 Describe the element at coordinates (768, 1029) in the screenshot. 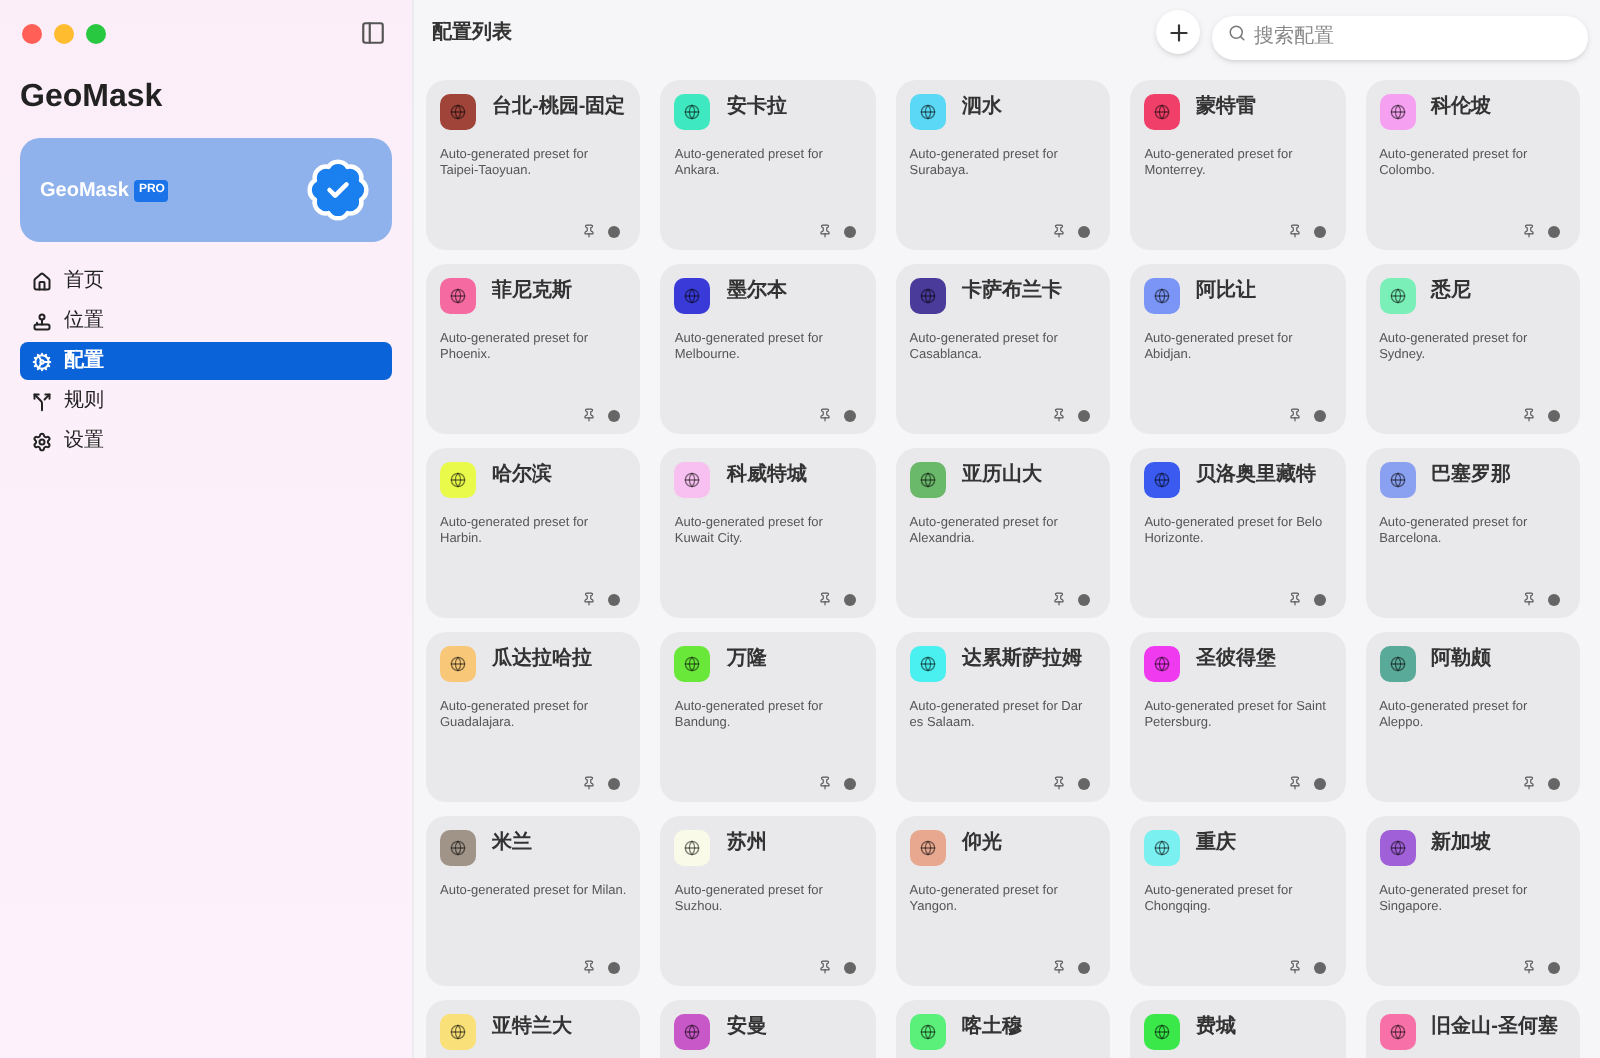

I see `preset-card: 安曼` at that location.